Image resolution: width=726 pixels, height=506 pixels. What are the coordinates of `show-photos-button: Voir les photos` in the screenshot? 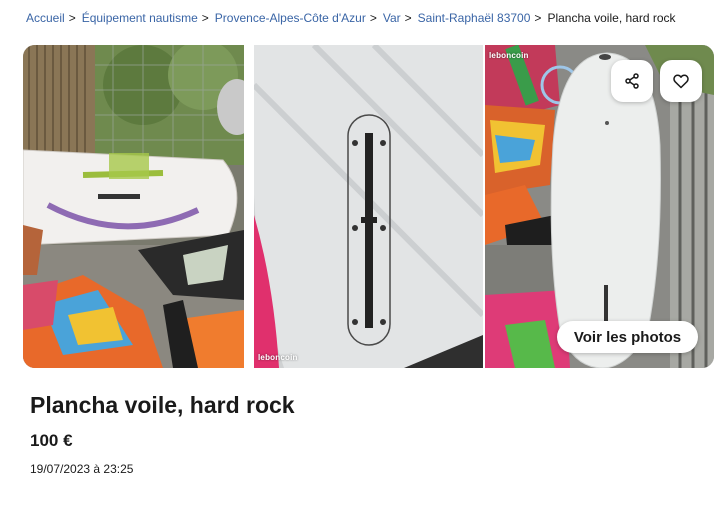 It's located at (627, 337).